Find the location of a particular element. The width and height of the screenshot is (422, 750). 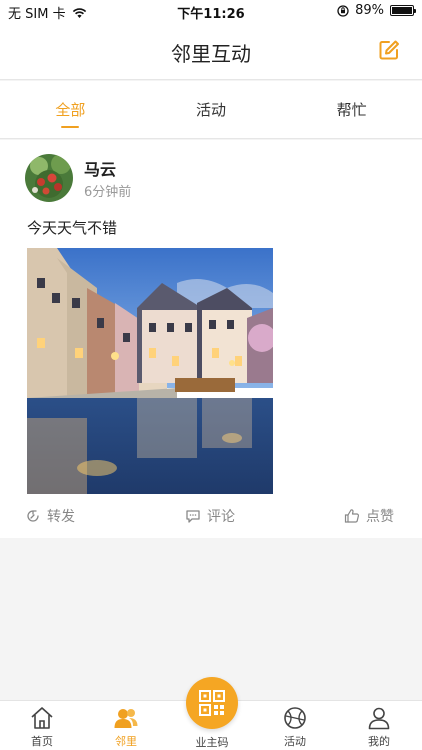

page-title: 邻里互动 is located at coordinates (211, 54).